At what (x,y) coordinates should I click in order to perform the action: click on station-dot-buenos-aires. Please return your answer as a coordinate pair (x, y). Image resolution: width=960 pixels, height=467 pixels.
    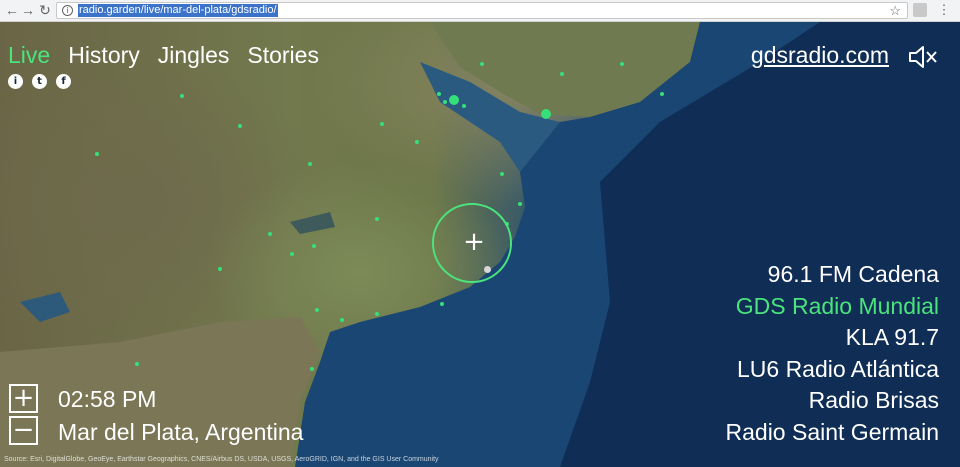
    Looking at the image, I should click on (454, 100).